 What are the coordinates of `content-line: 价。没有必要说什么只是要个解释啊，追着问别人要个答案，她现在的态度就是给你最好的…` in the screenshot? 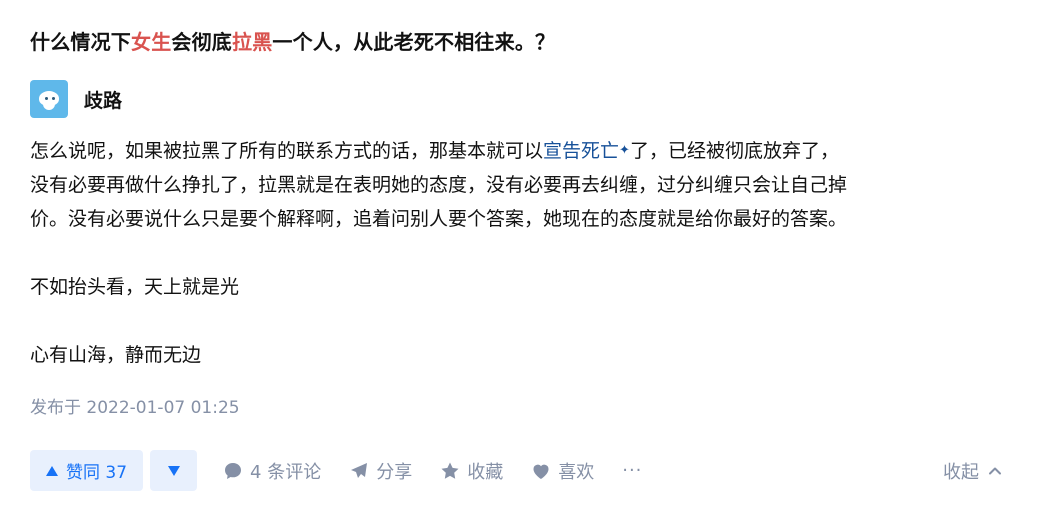 It's located at (439, 219).